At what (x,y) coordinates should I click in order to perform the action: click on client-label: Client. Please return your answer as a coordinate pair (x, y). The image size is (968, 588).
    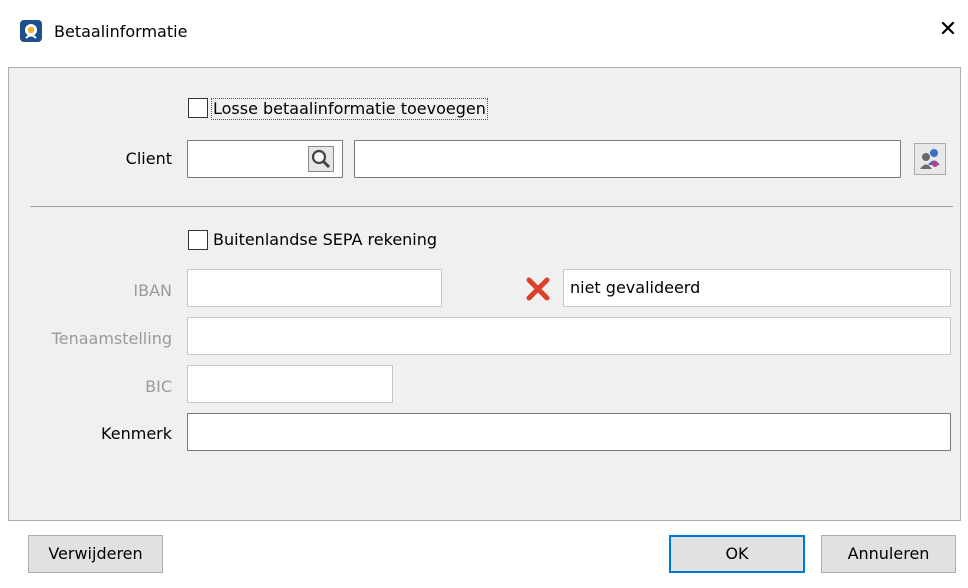
    Looking at the image, I should click on (148, 158).